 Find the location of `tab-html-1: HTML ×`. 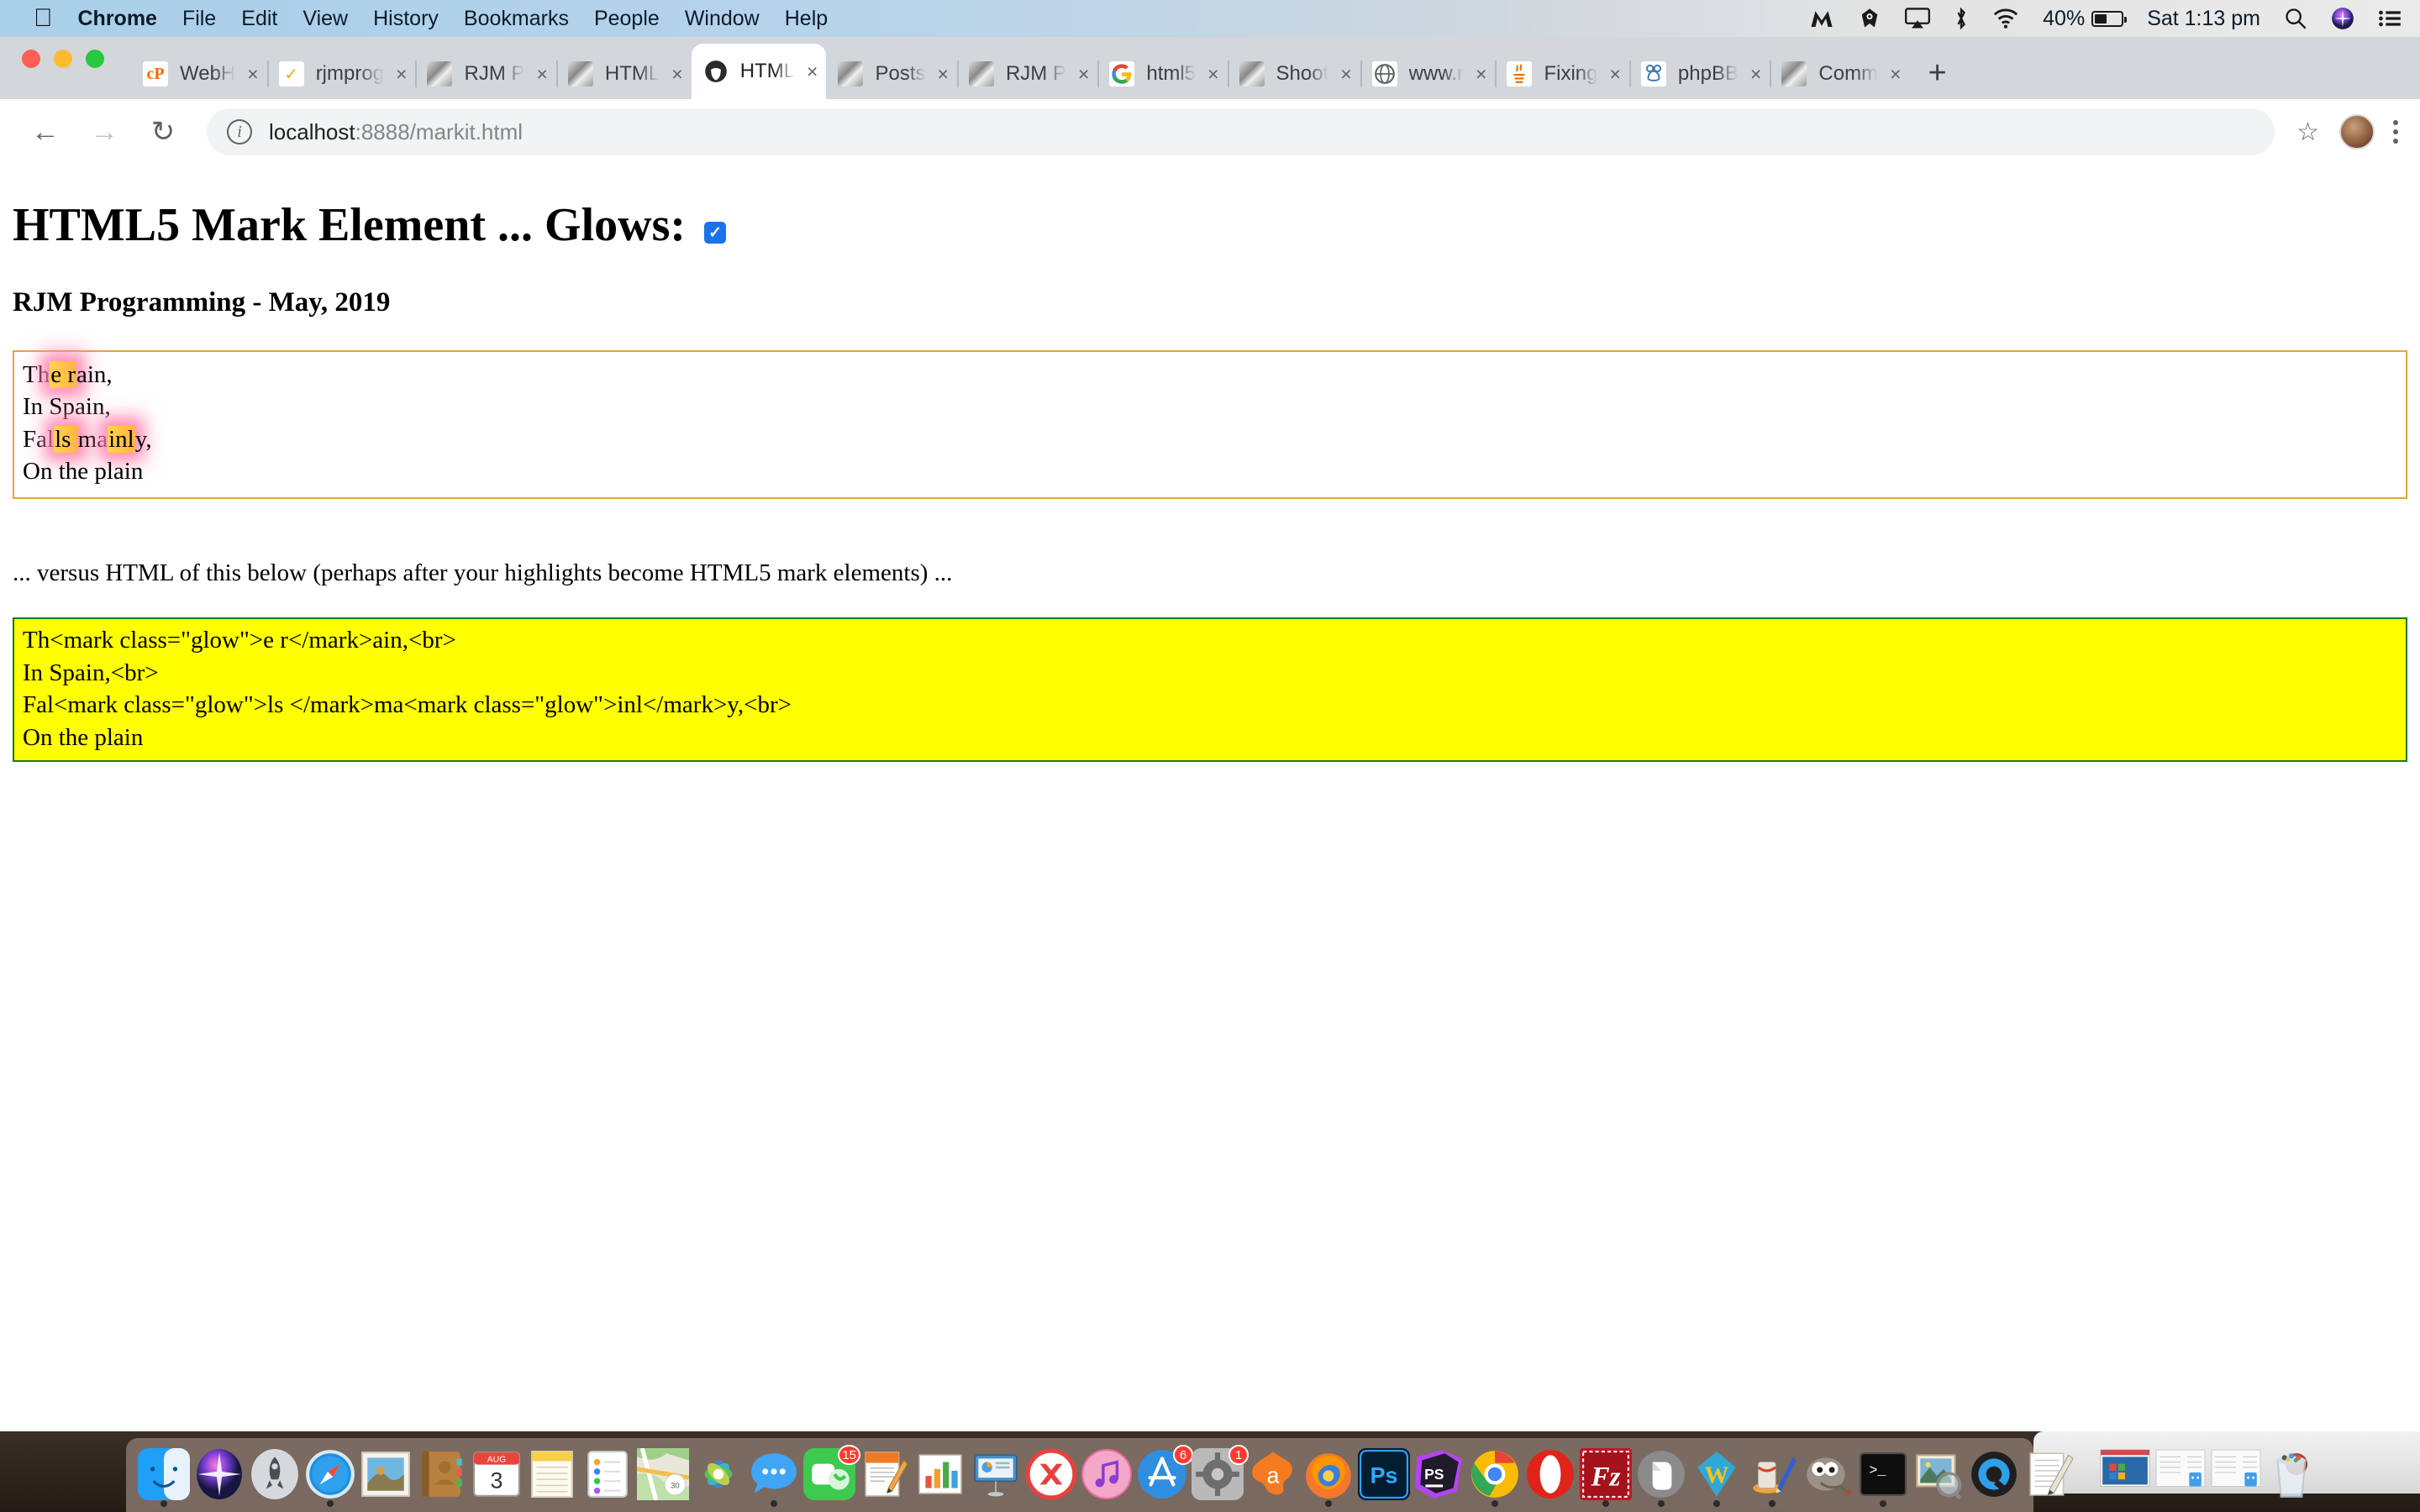

tab-html-1: HTML × is located at coordinates (623, 74).